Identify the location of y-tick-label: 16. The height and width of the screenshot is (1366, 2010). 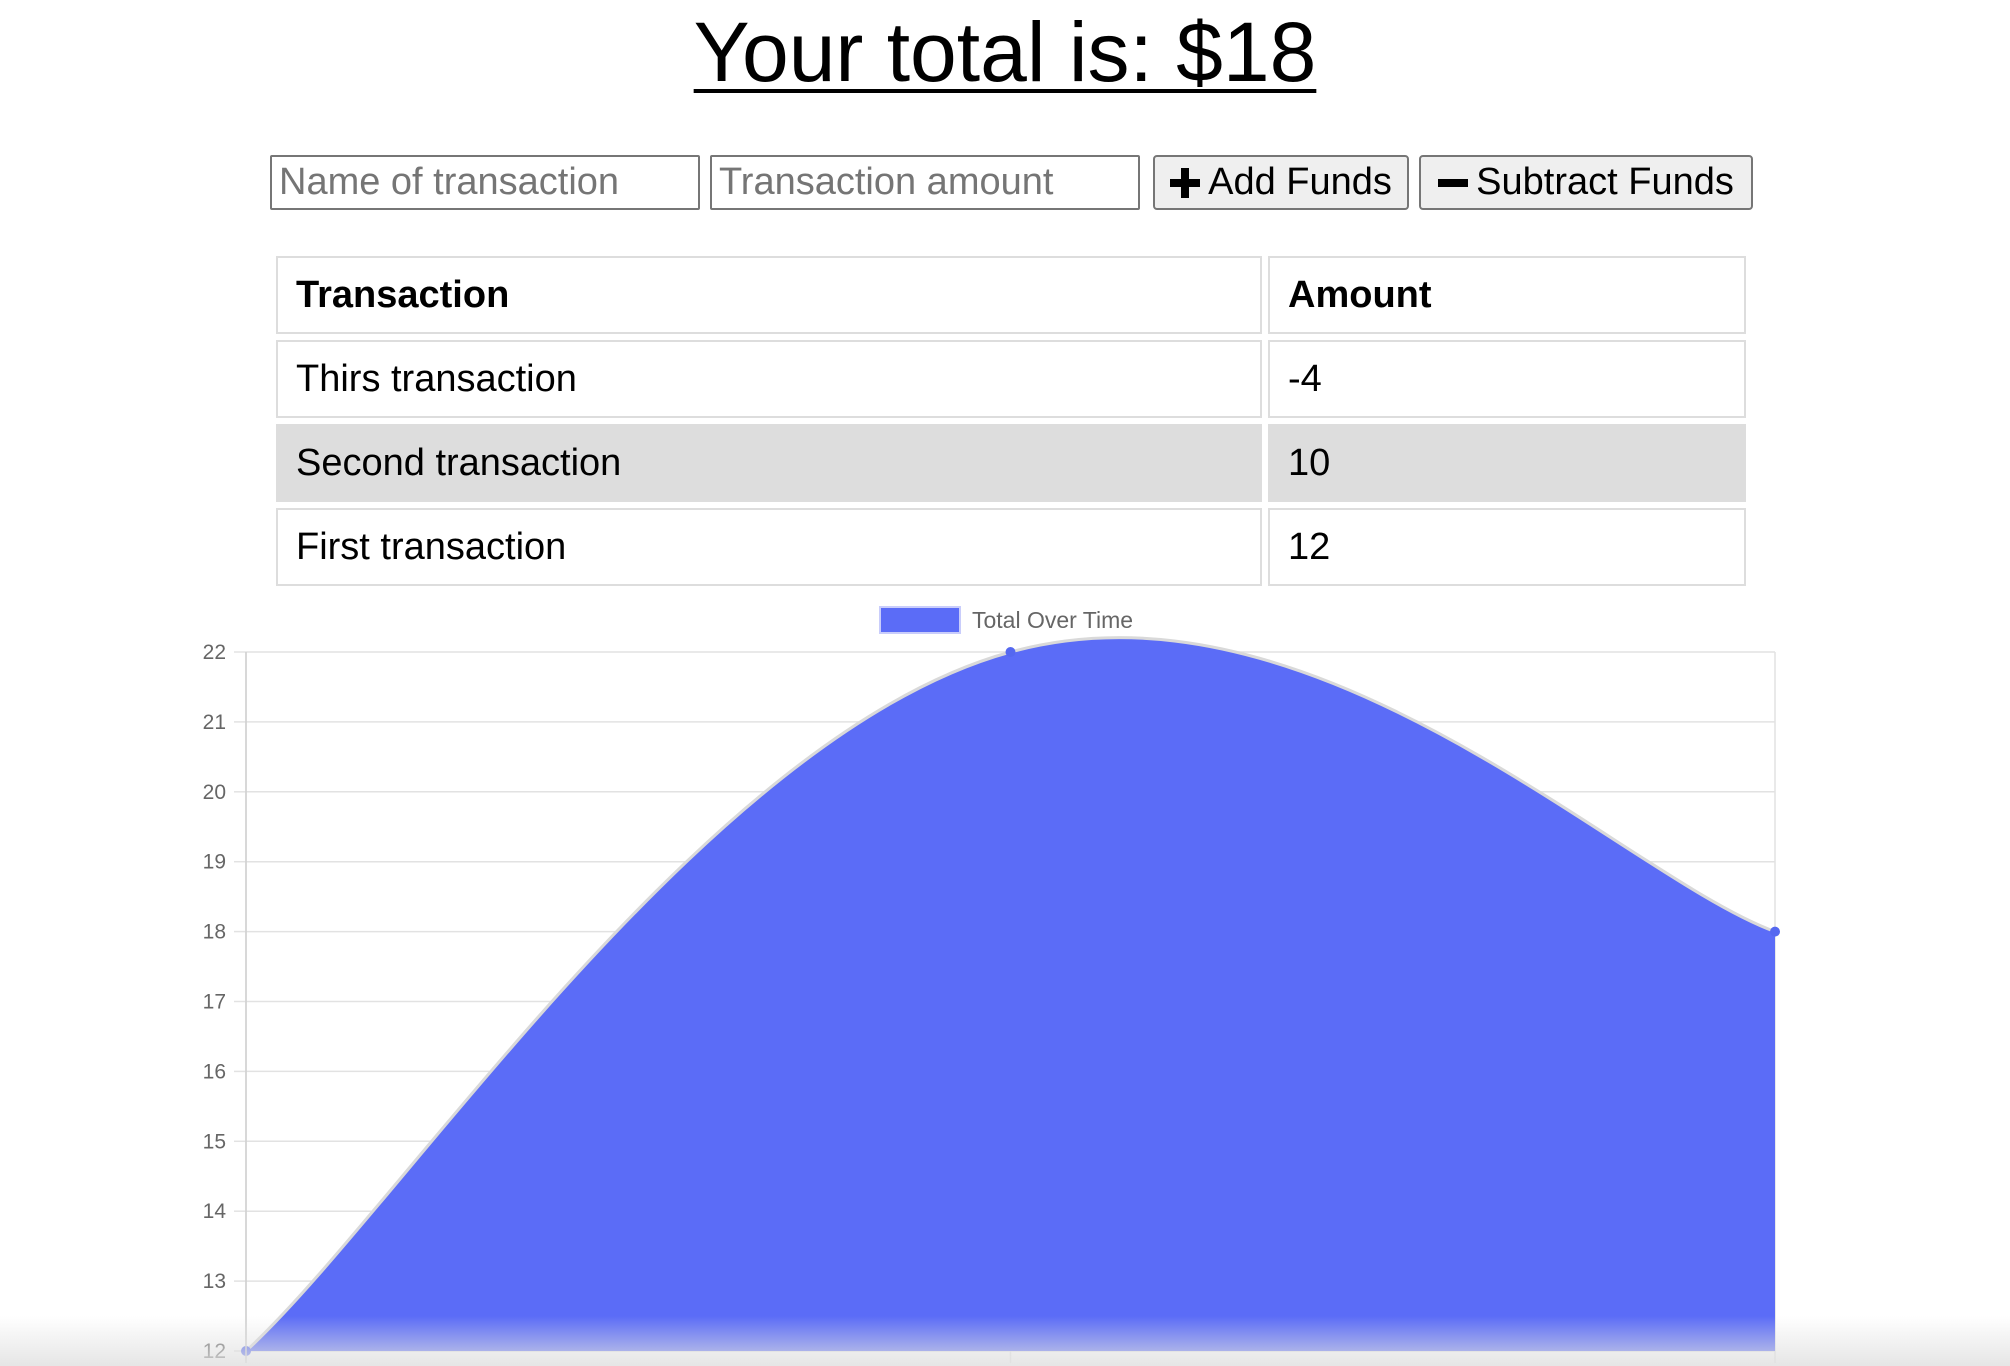
(214, 1071).